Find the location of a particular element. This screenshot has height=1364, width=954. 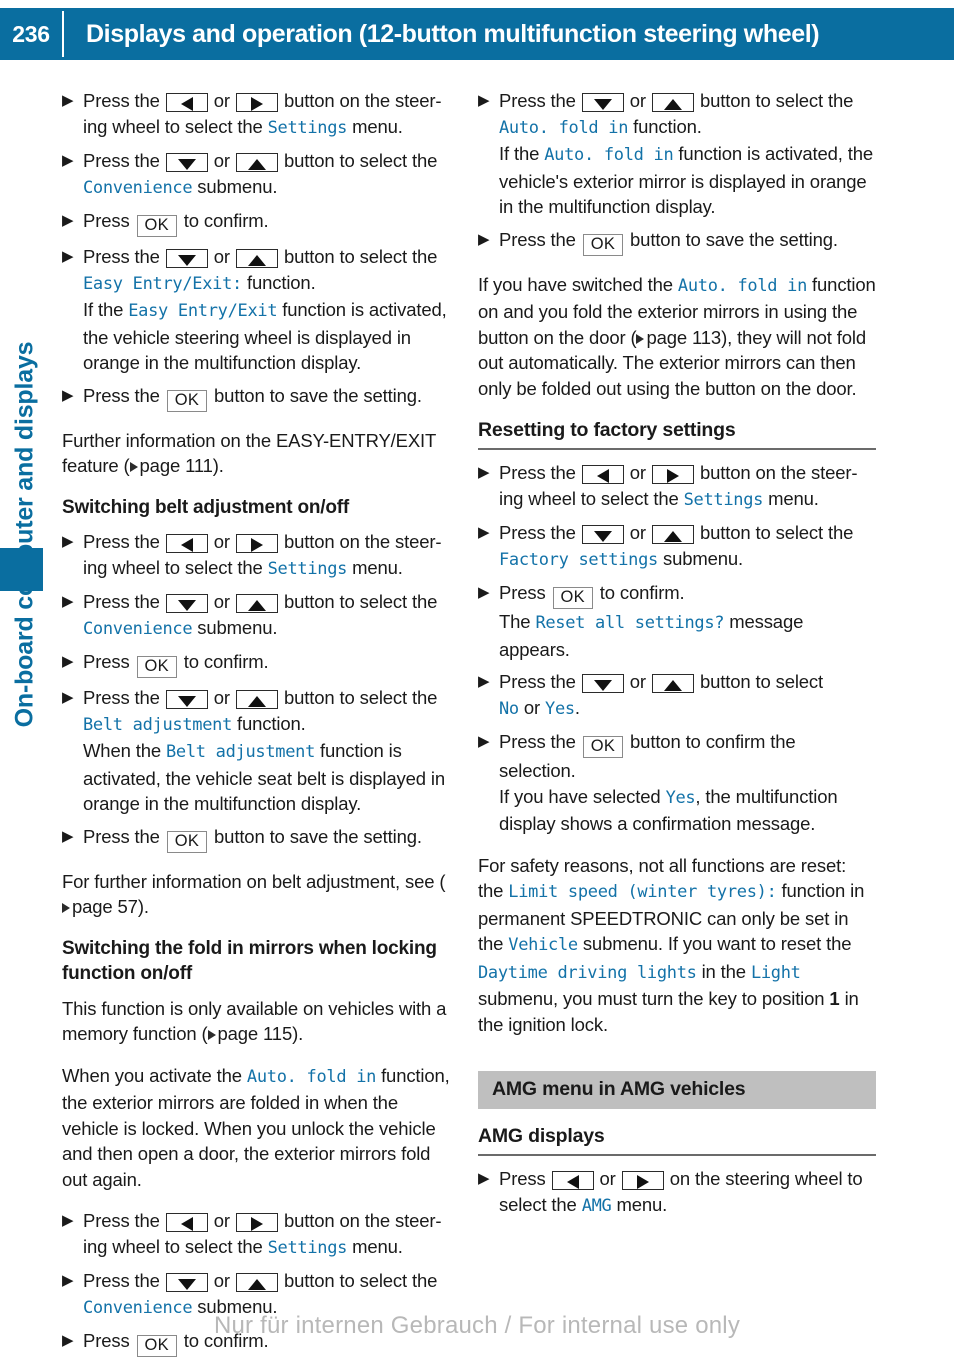

key-position: 1 is located at coordinates (834, 998).